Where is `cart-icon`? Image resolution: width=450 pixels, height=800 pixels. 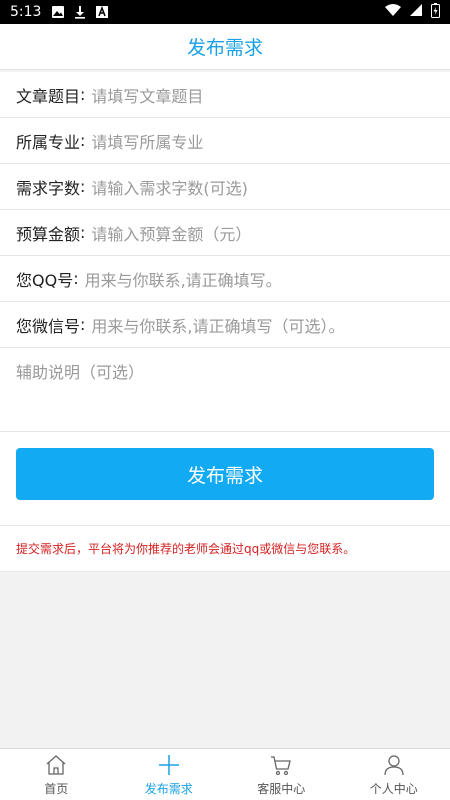
cart-icon is located at coordinates (281, 765).